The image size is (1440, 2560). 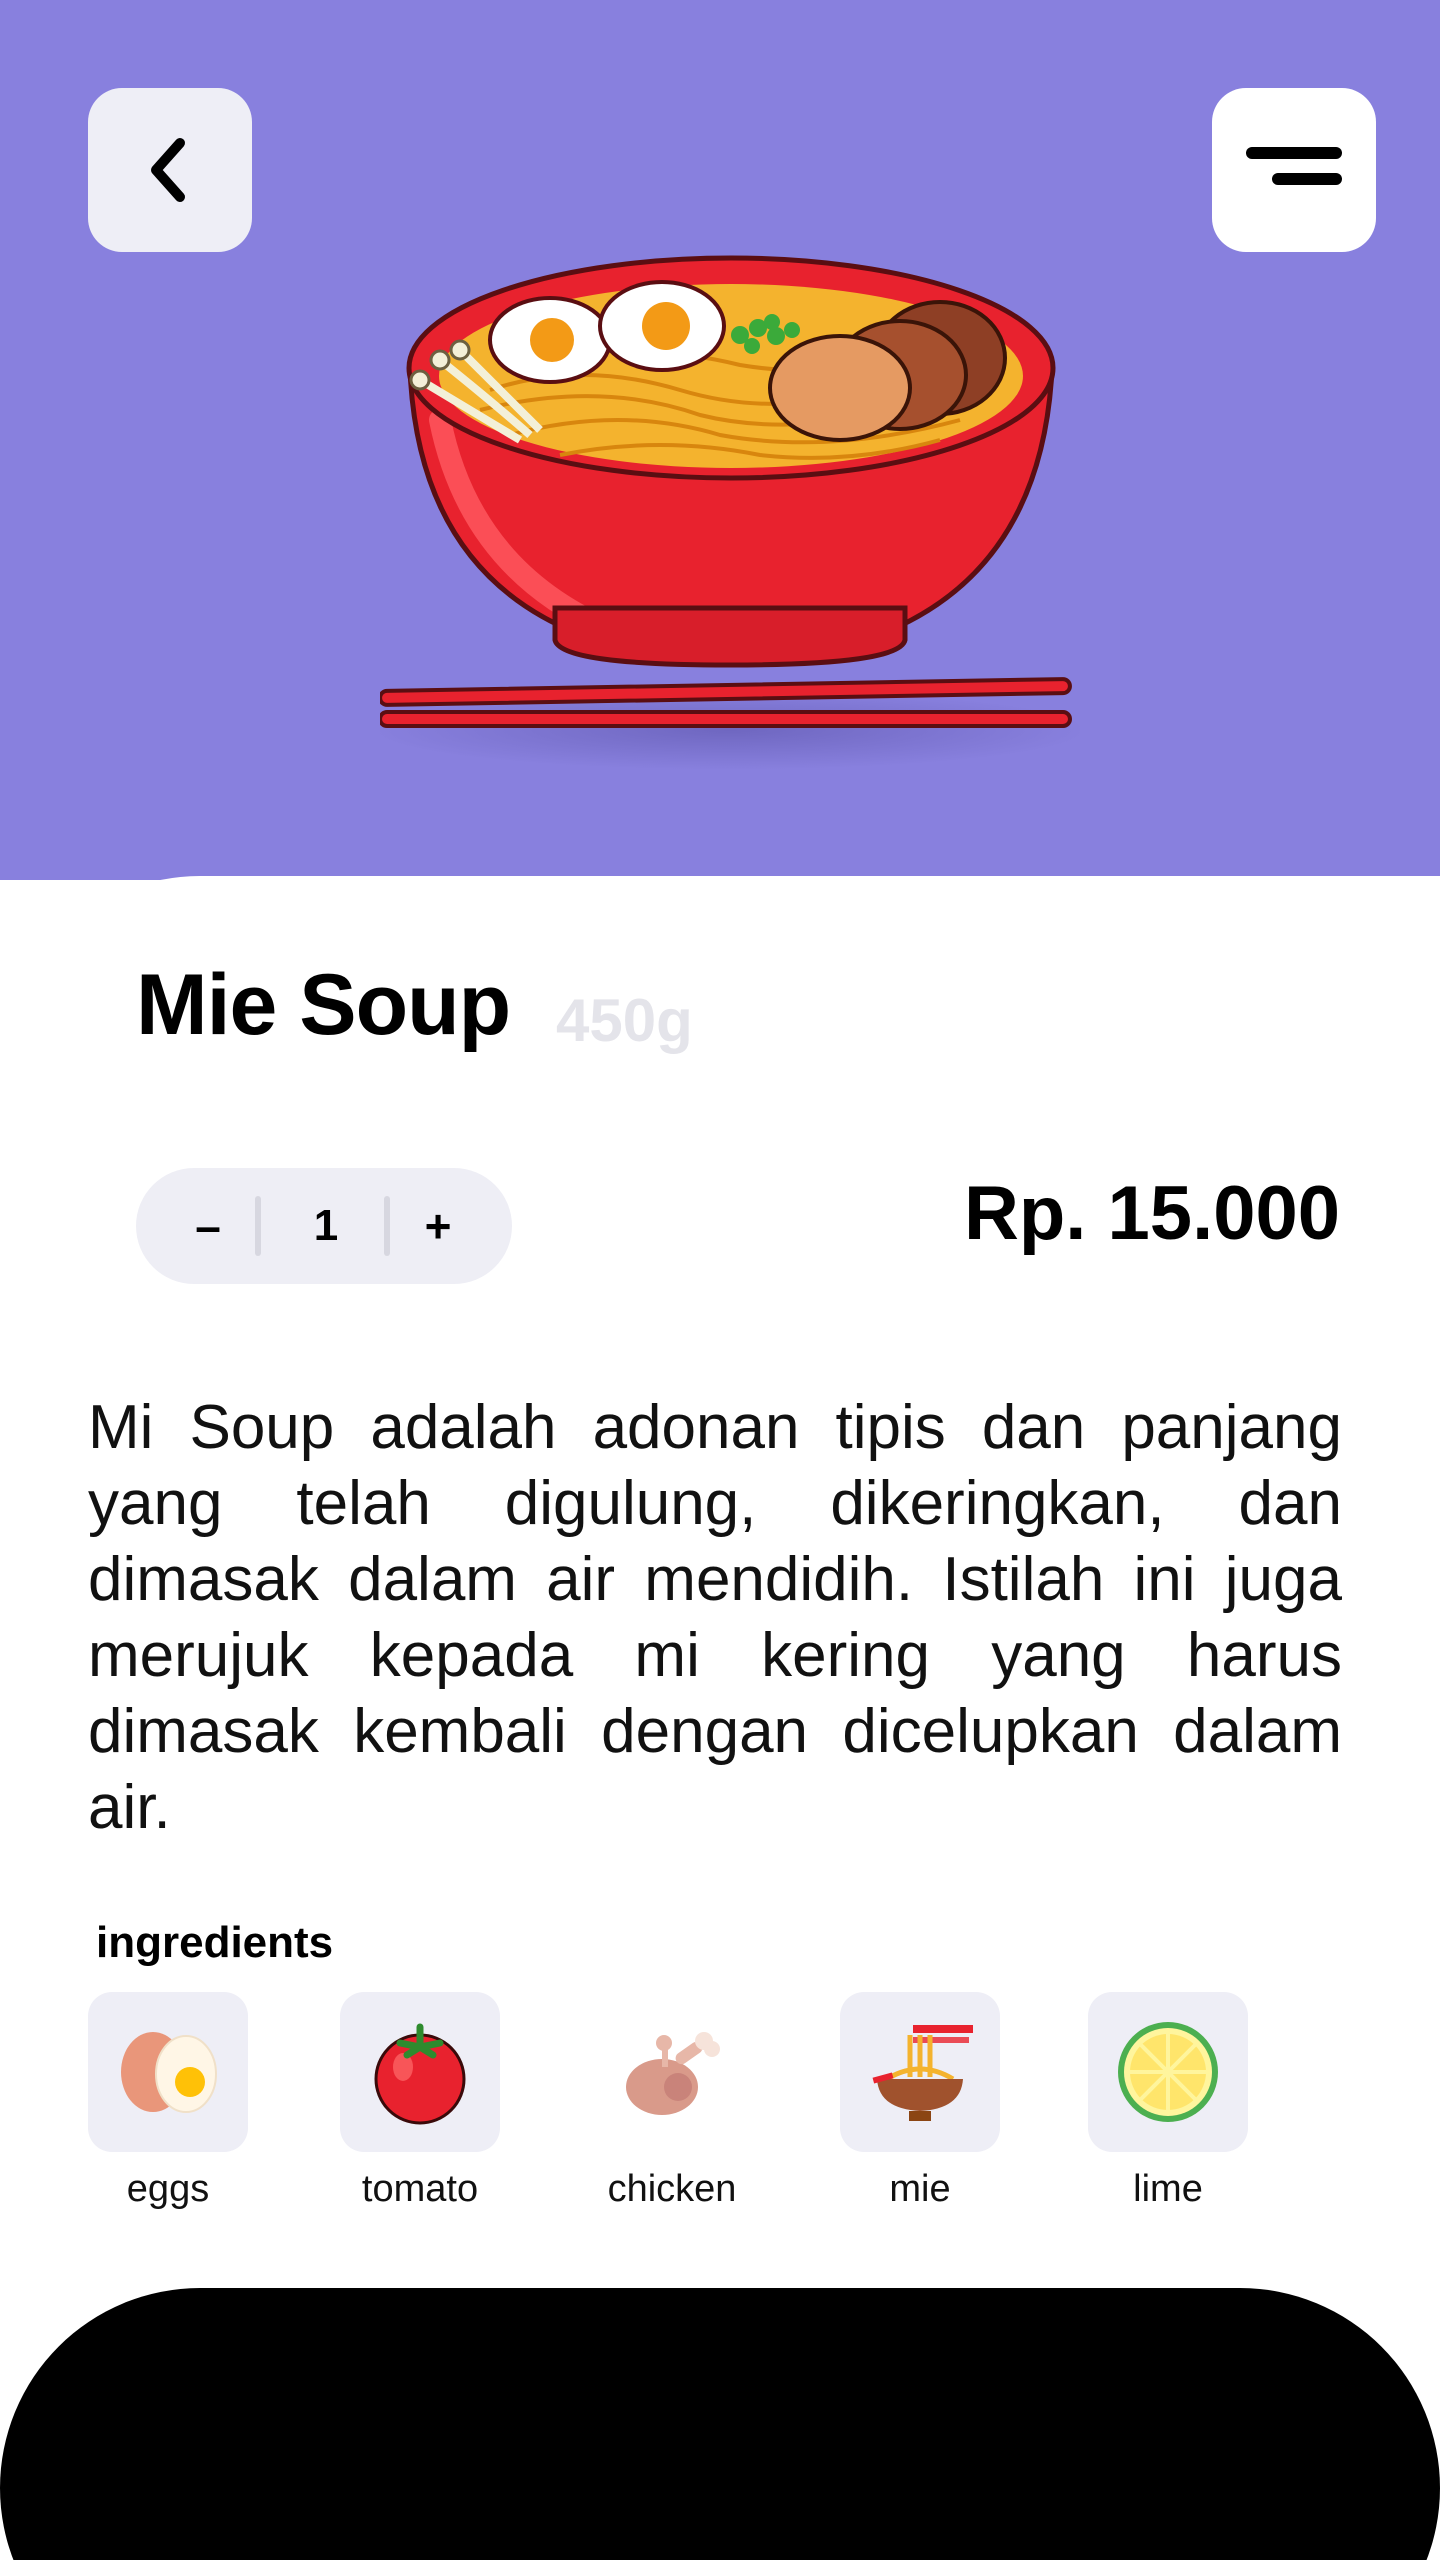 I want to click on ingredient-item: chicken, so click(x=672, y=2101).